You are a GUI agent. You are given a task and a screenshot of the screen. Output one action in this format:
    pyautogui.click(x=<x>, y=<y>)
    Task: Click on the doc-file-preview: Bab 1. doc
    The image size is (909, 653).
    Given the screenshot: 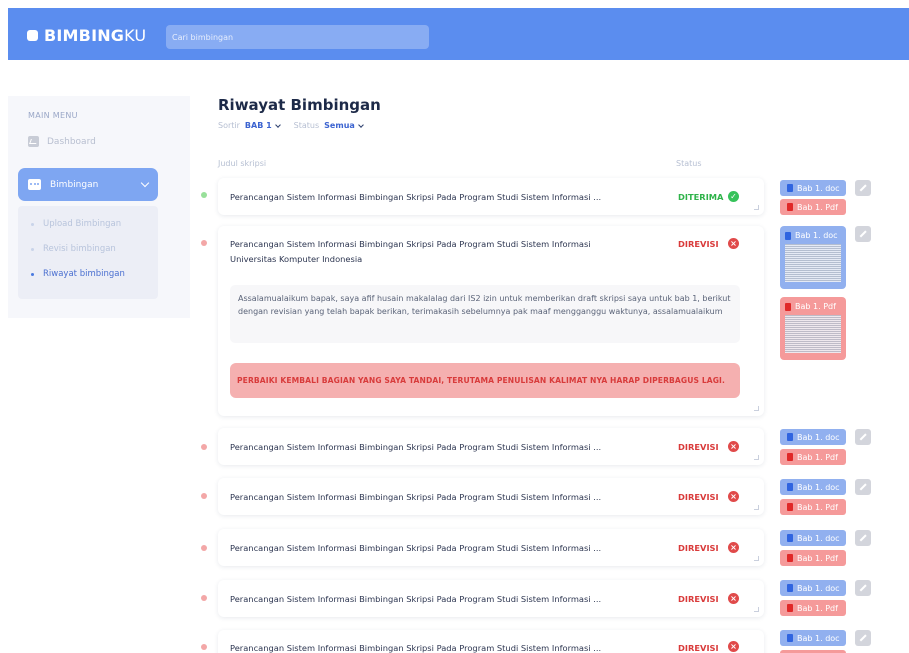 What is the action you would take?
    pyautogui.click(x=813, y=257)
    